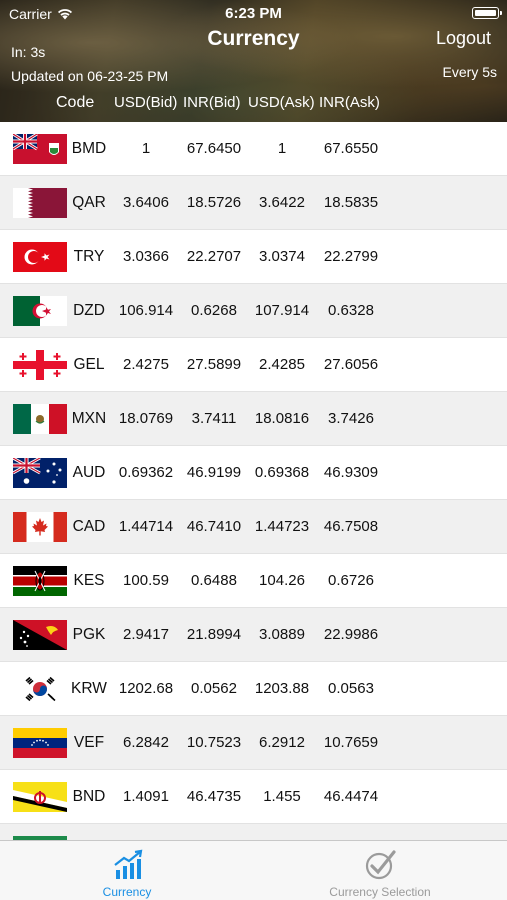 The height and width of the screenshot is (900, 507). I want to click on currency-row: TRY 3.0366 22.2707 3.0374 22.2799, so click(253, 257).